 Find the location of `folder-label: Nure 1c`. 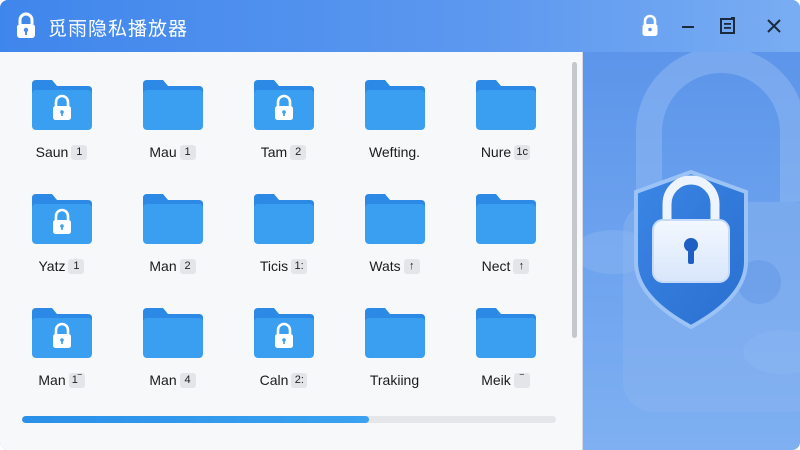

folder-label: Nure 1c is located at coordinates (505, 152).